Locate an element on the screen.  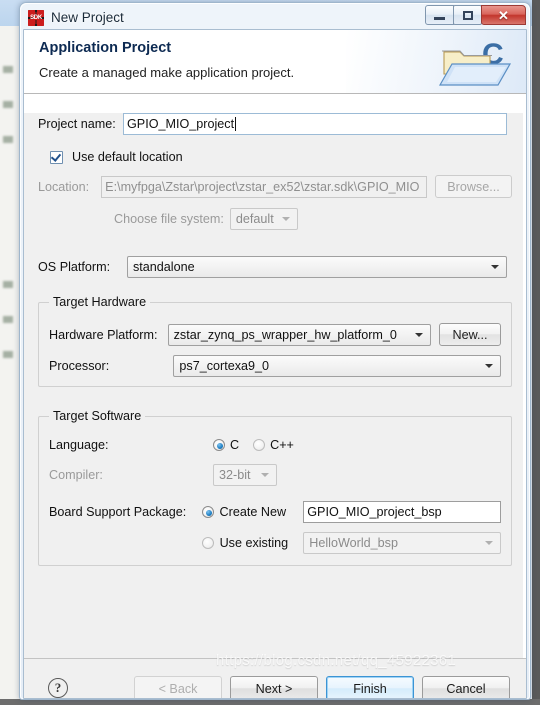
language-radio-c is located at coordinates (219, 445).